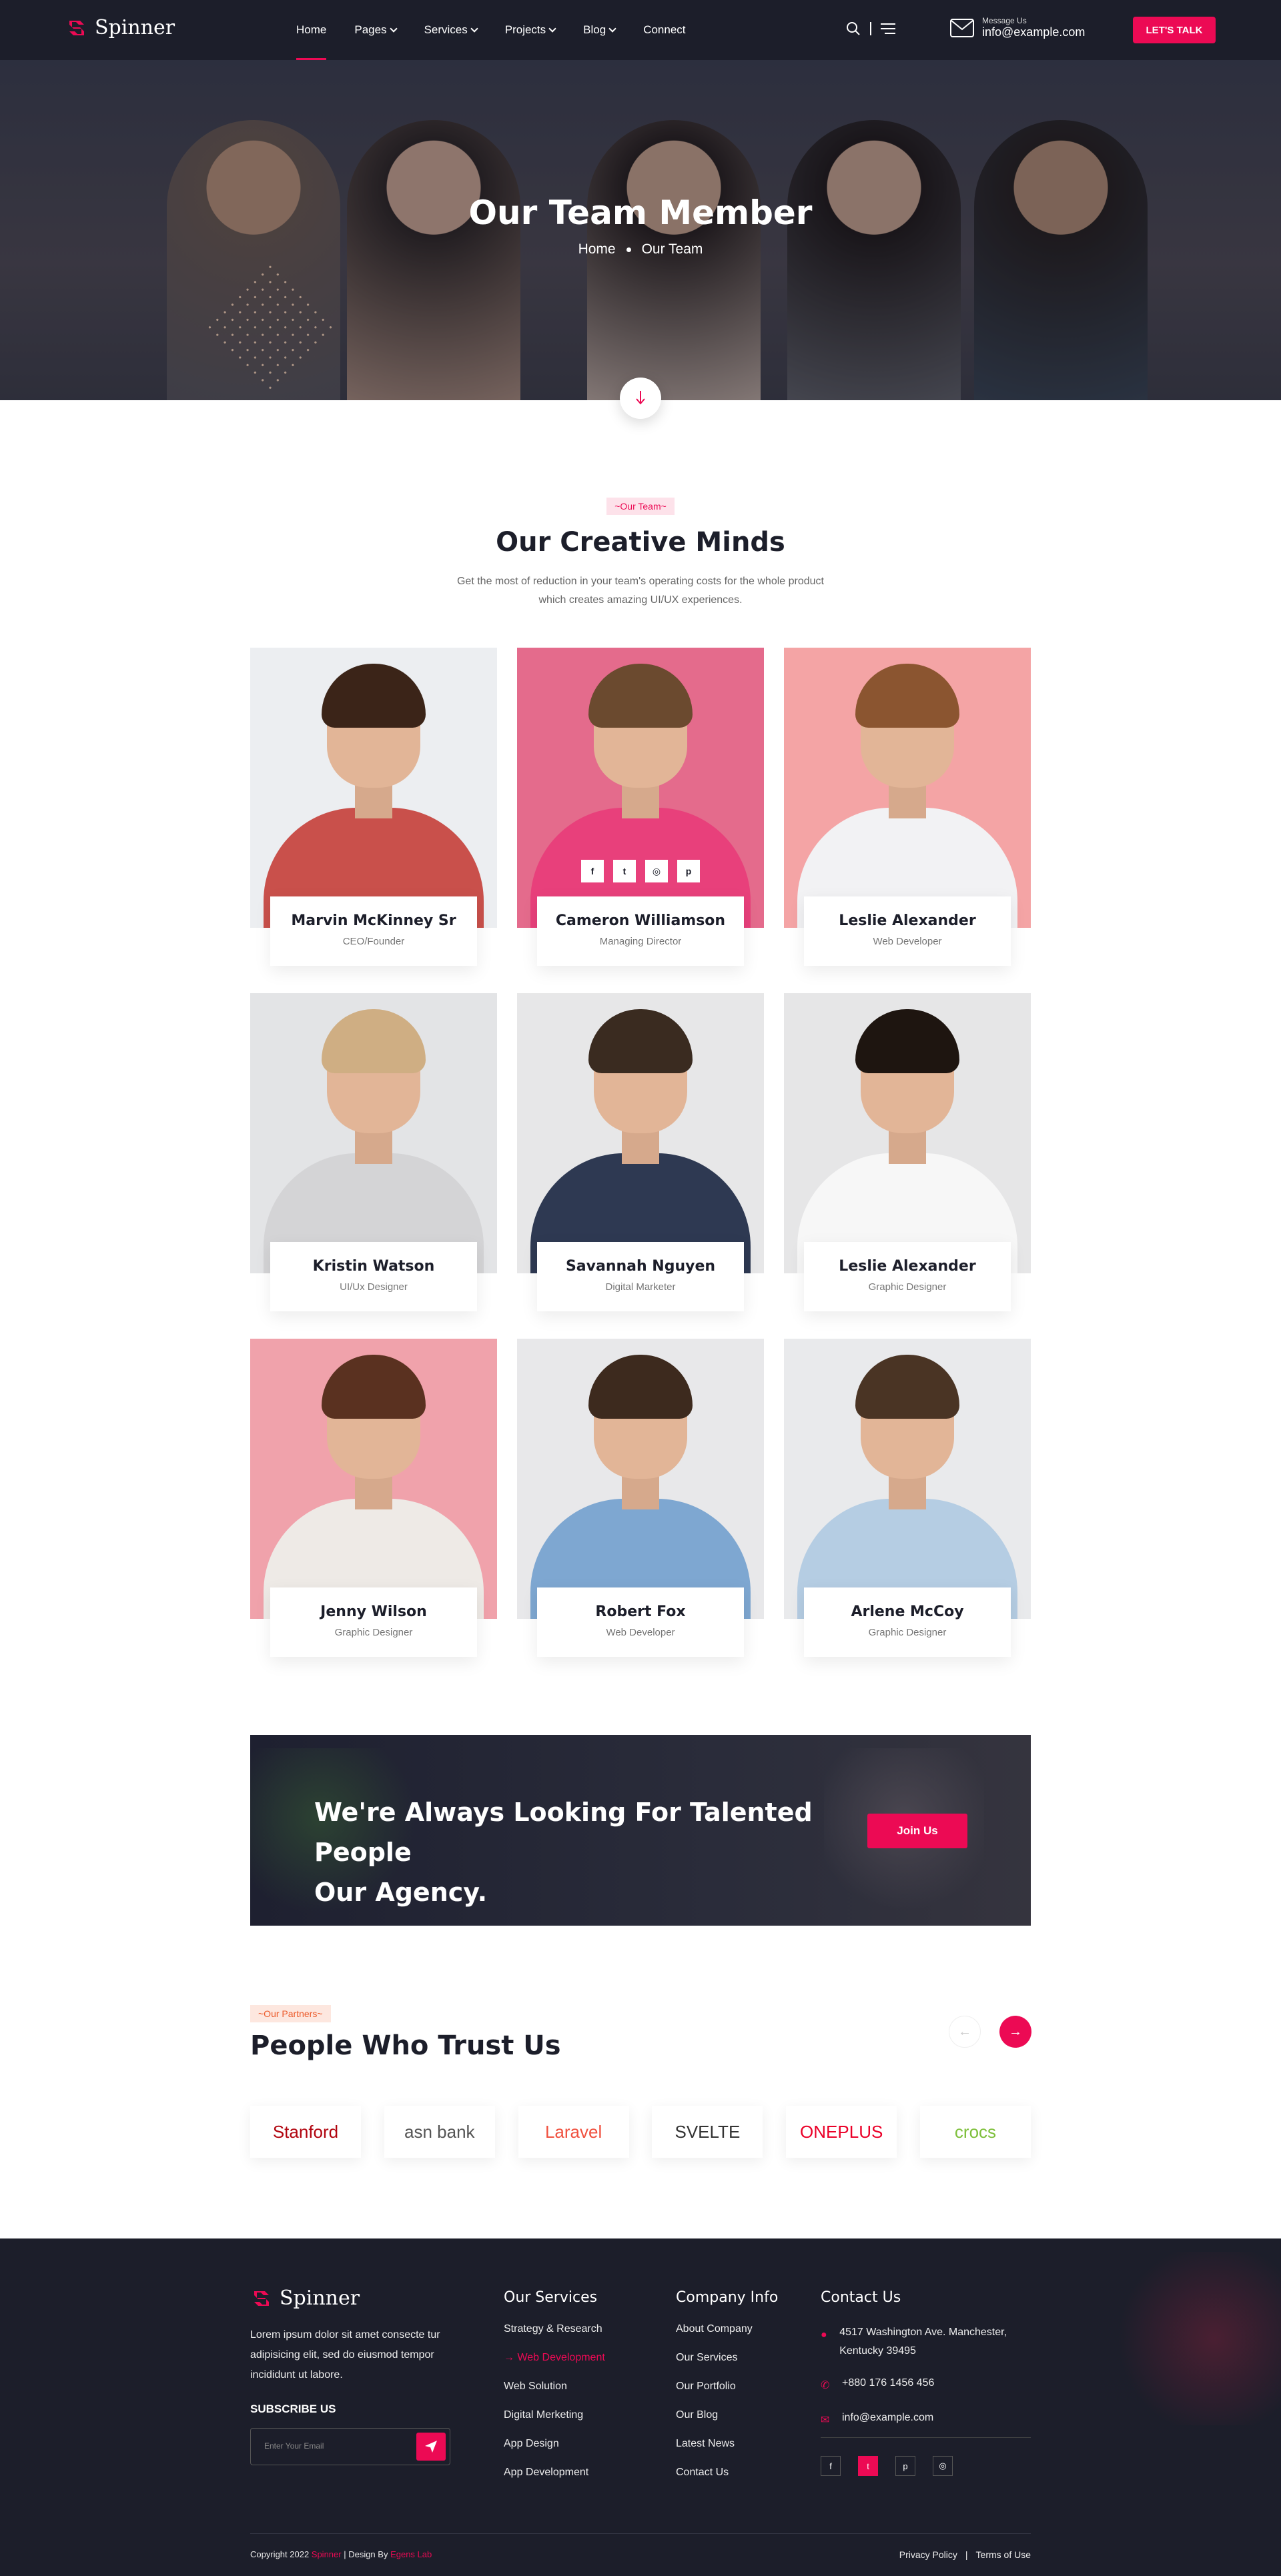  I want to click on message-email: info@example.com, so click(1034, 32).